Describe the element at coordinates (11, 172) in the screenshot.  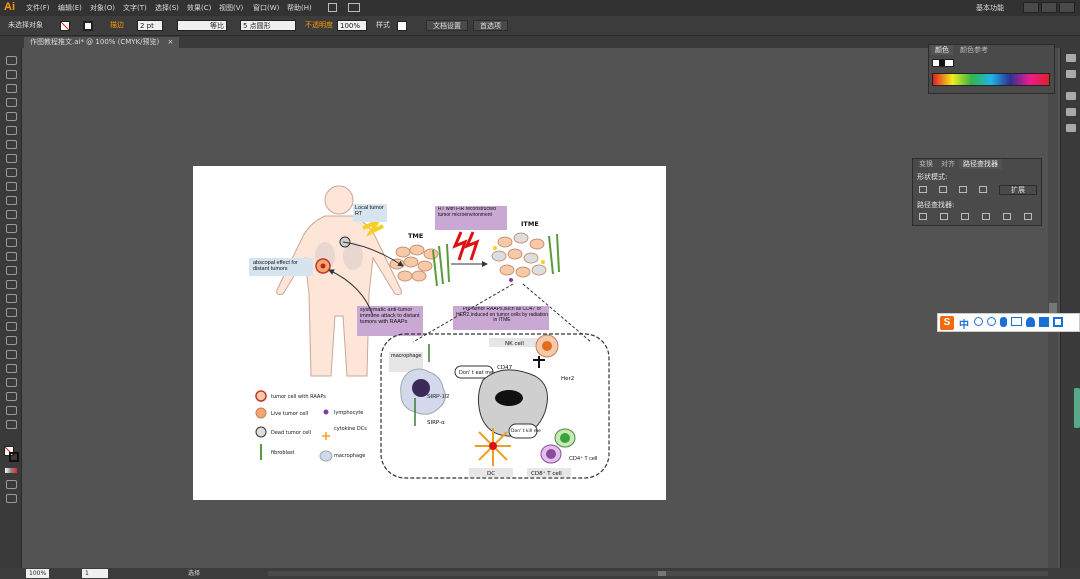
I see `paintbrush-tool-icon` at that location.